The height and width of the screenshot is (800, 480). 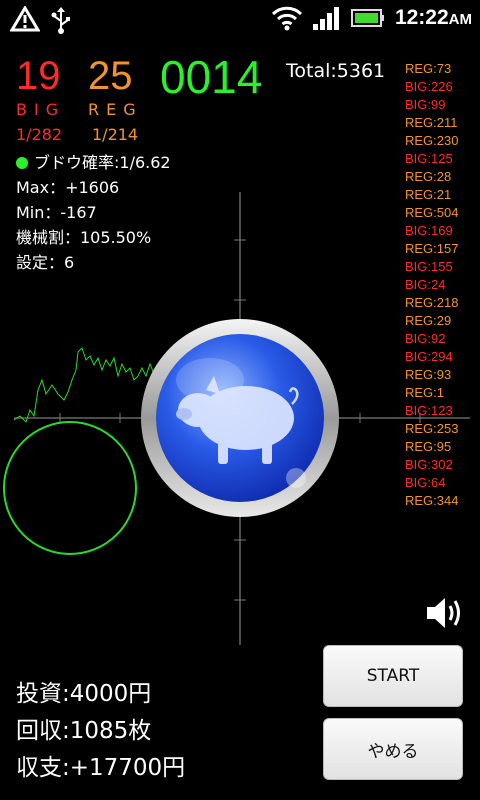 What do you see at coordinates (431, 122) in the screenshot?
I see `history-item: REG:211` at bounding box center [431, 122].